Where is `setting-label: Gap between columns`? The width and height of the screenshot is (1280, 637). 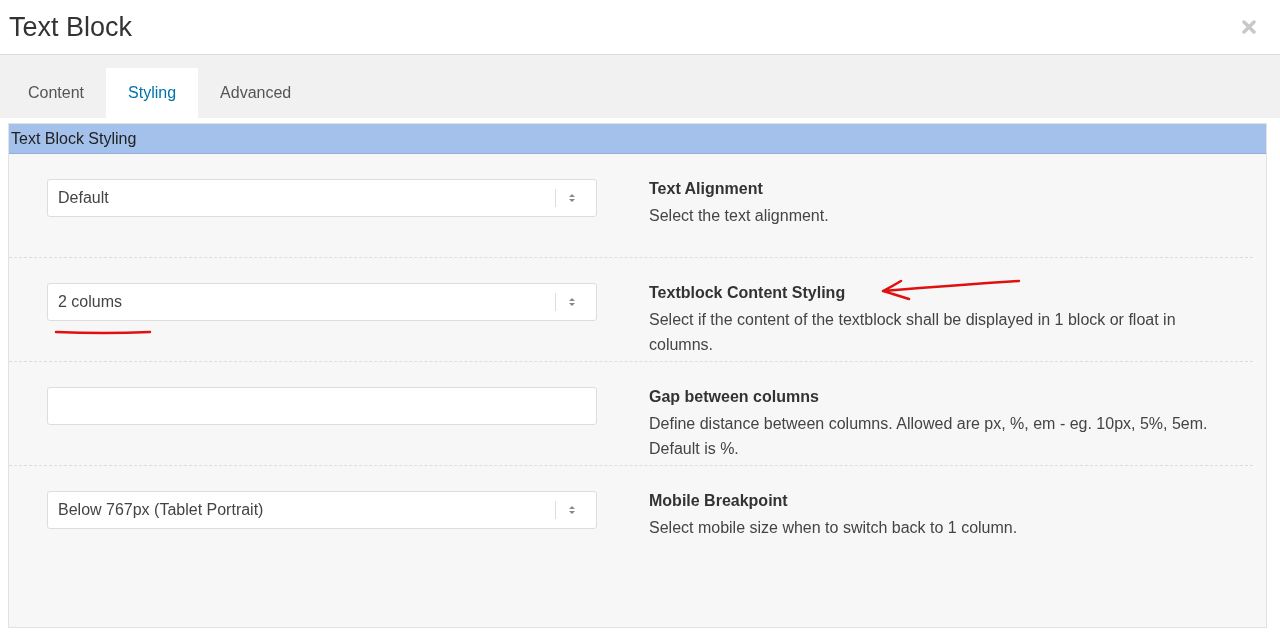
setting-label: Gap between columns is located at coordinates (734, 397).